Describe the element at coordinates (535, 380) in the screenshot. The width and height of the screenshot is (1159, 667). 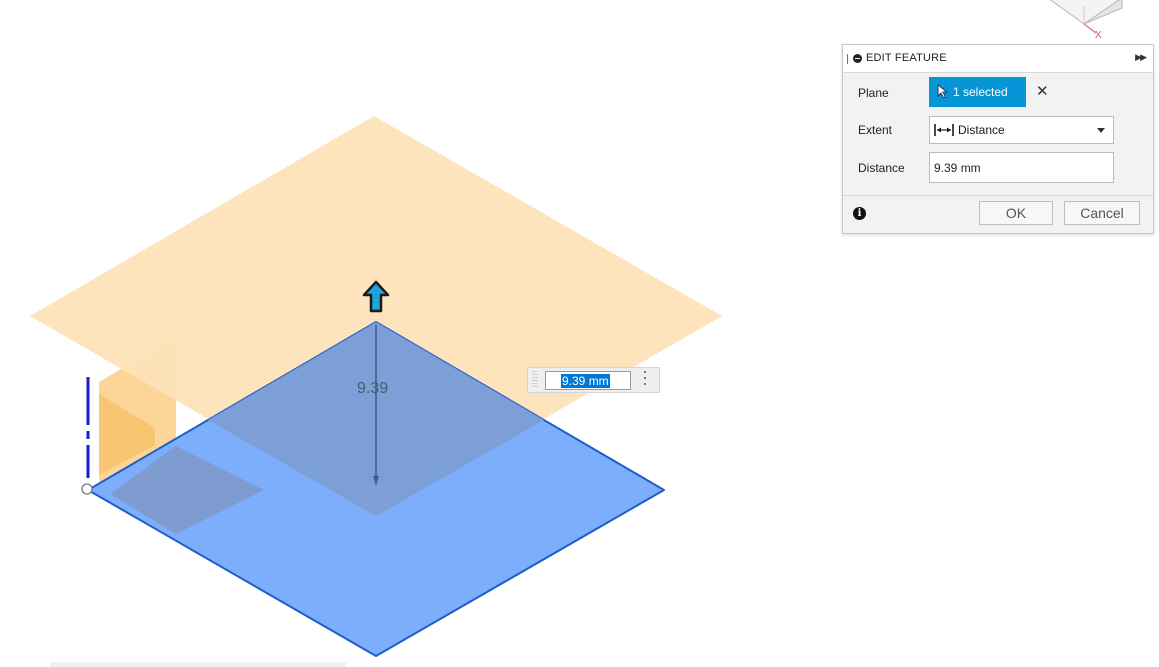
I see `manipulator-grip` at that location.